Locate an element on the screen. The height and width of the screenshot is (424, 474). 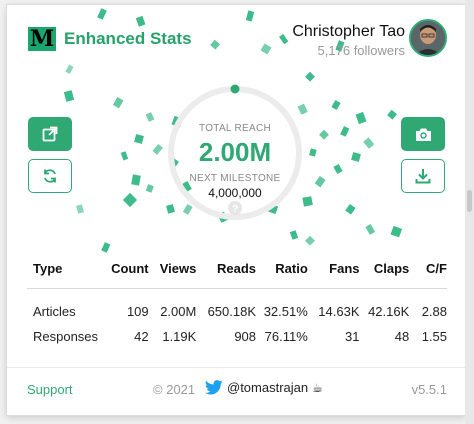
row-reads: 650.18K is located at coordinates (232, 311).